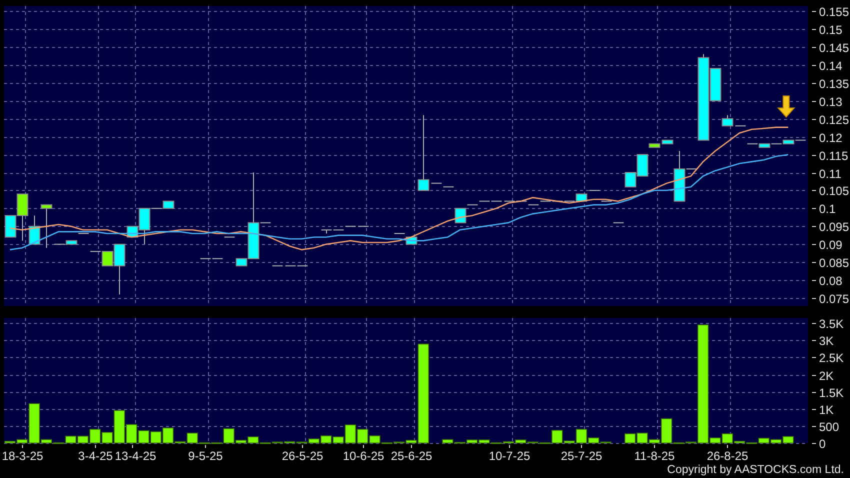 This screenshot has height=478, width=850. I want to click on axis-label: 0.075, so click(834, 299).